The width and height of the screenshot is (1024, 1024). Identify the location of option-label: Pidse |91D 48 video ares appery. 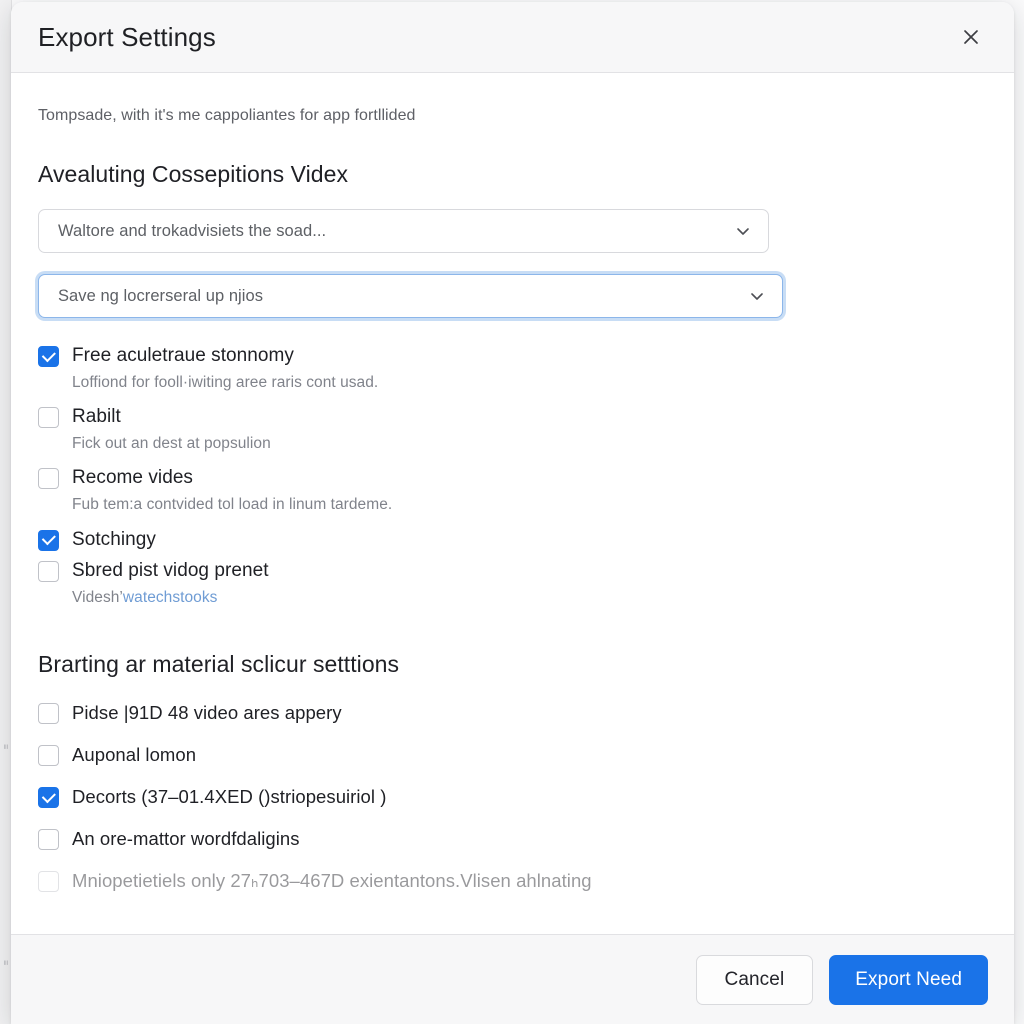
(207, 713).